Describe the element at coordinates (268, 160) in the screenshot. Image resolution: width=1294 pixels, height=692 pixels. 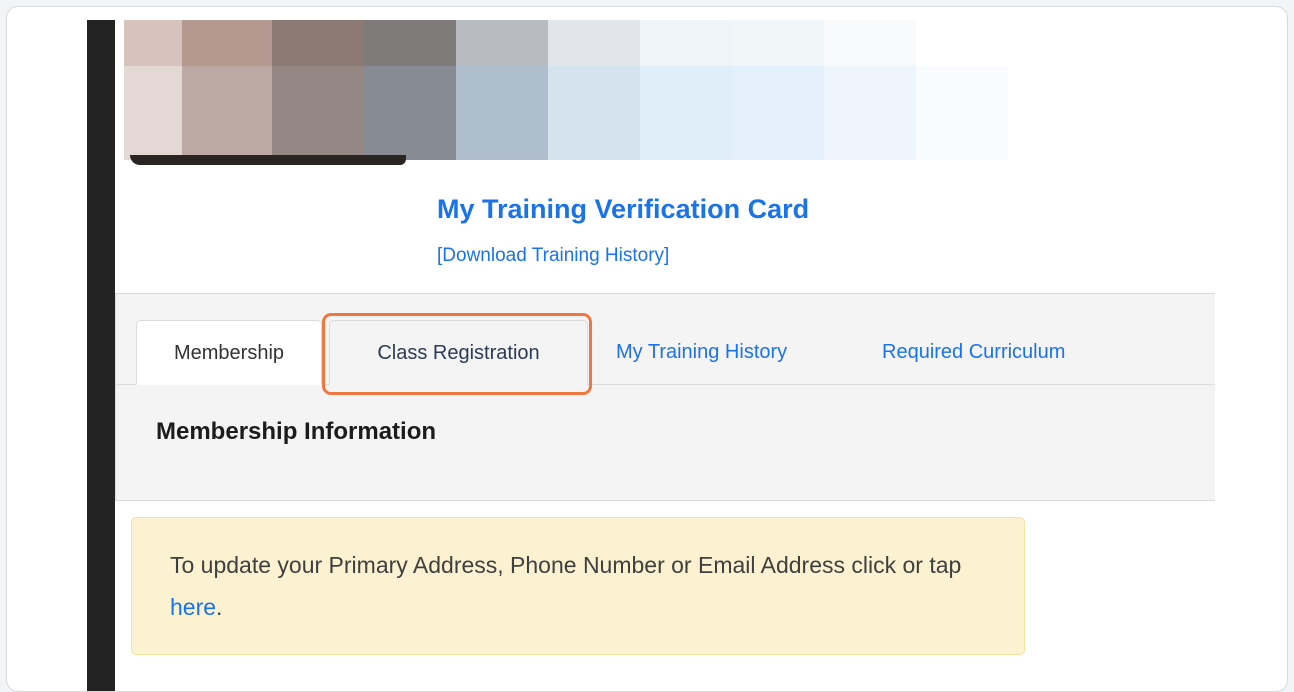
I see `photo-frame-edge` at that location.